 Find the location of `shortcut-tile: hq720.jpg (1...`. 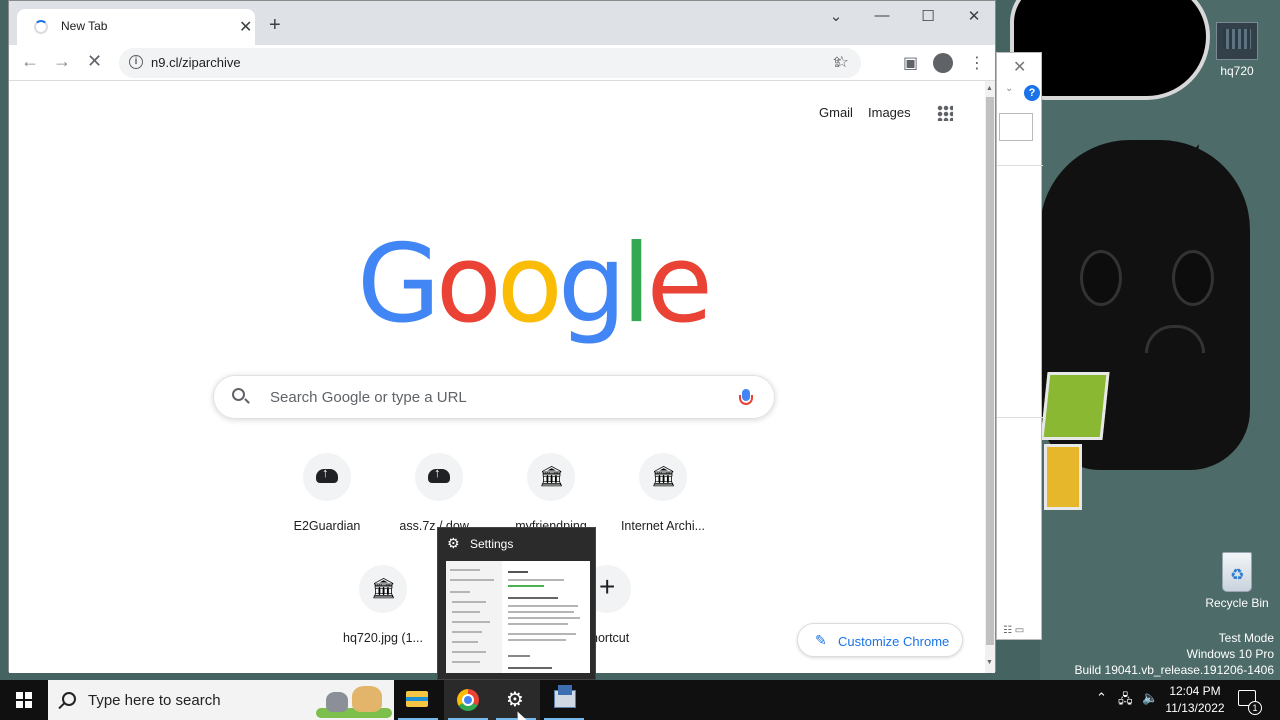

shortcut-tile: hq720.jpg (1... is located at coordinates (383, 605).